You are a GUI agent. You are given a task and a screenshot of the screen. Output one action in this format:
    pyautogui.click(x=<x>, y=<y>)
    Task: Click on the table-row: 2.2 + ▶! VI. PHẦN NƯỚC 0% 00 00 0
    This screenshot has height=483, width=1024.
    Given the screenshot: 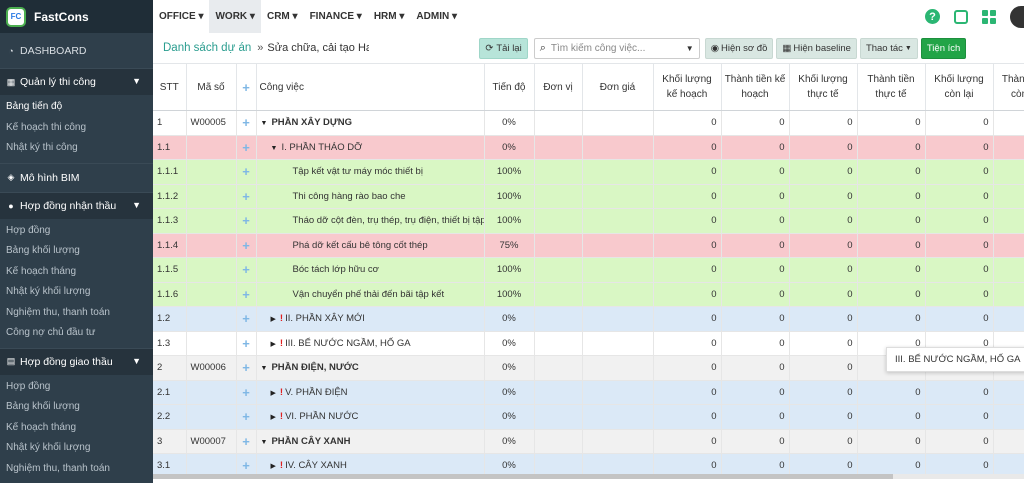 What is the action you would take?
    pyautogui.click(x=588, y=417)
    